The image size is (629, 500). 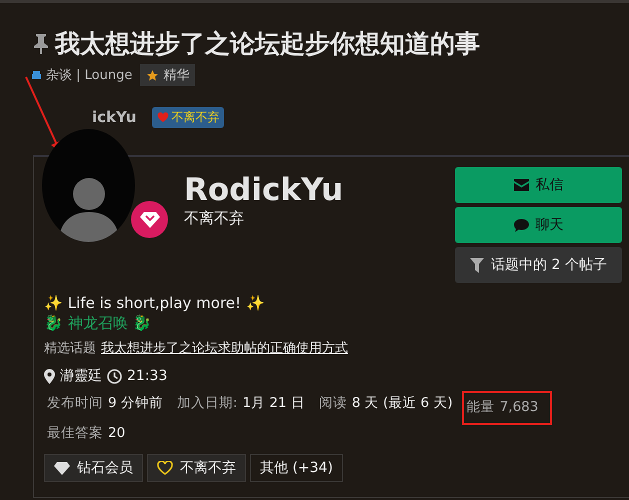 I want to click on stat-label: 阅读, so click(x=332, y=403).